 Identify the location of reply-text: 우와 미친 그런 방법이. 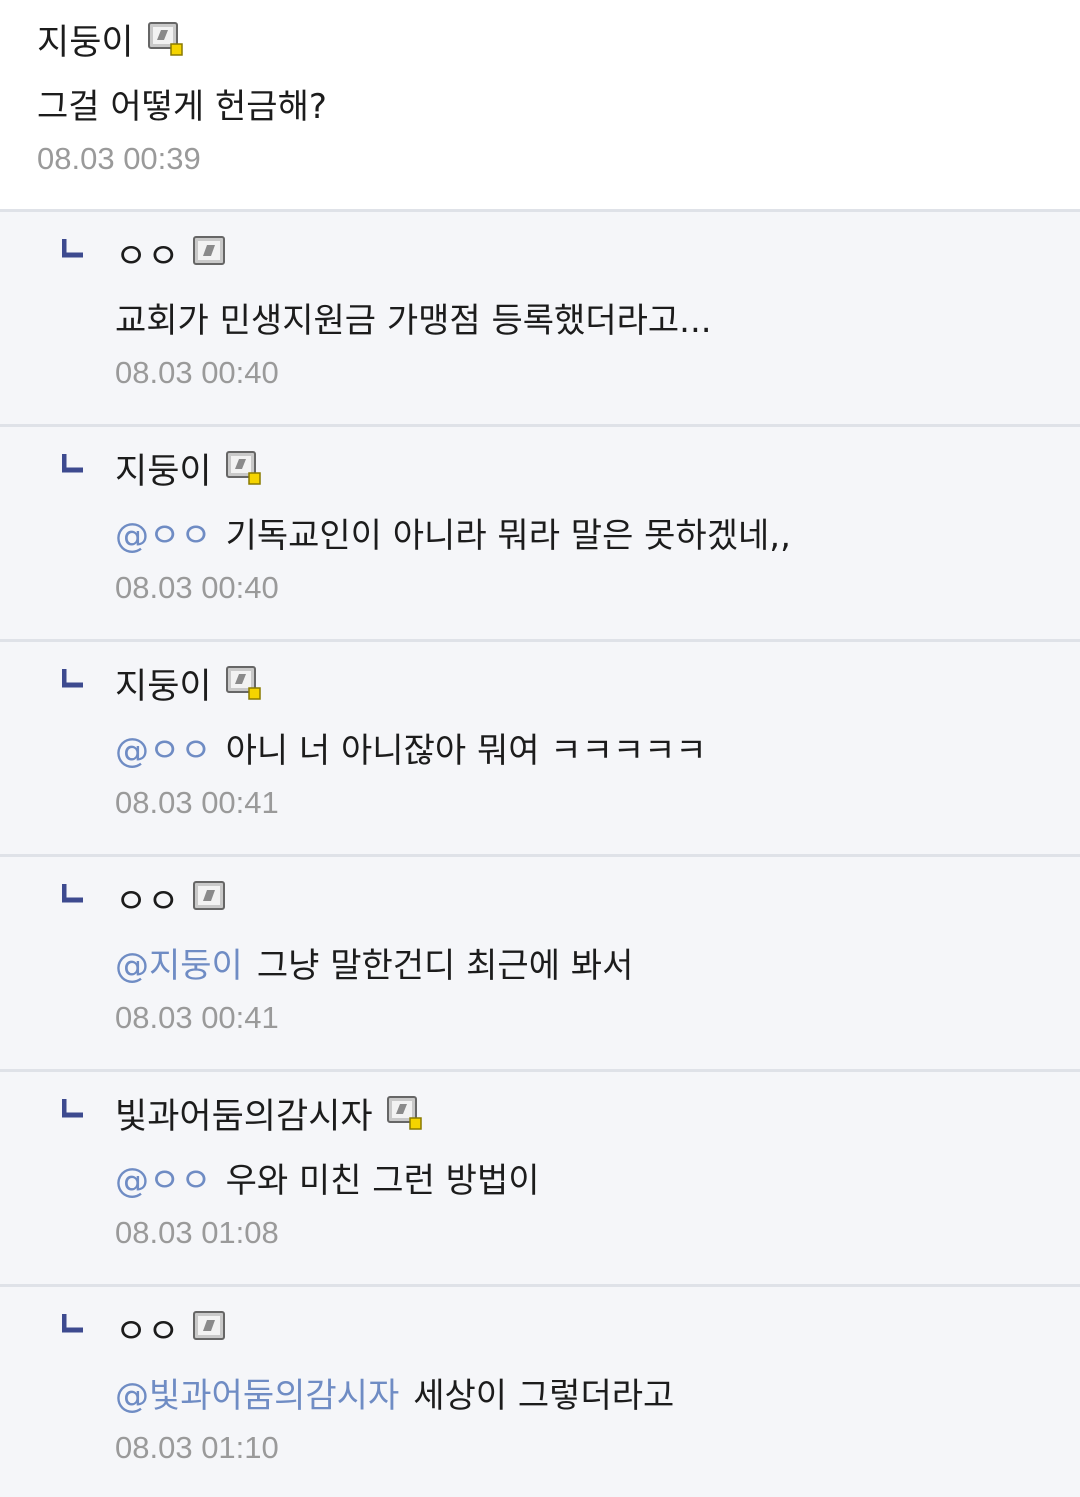
(382, 1181).